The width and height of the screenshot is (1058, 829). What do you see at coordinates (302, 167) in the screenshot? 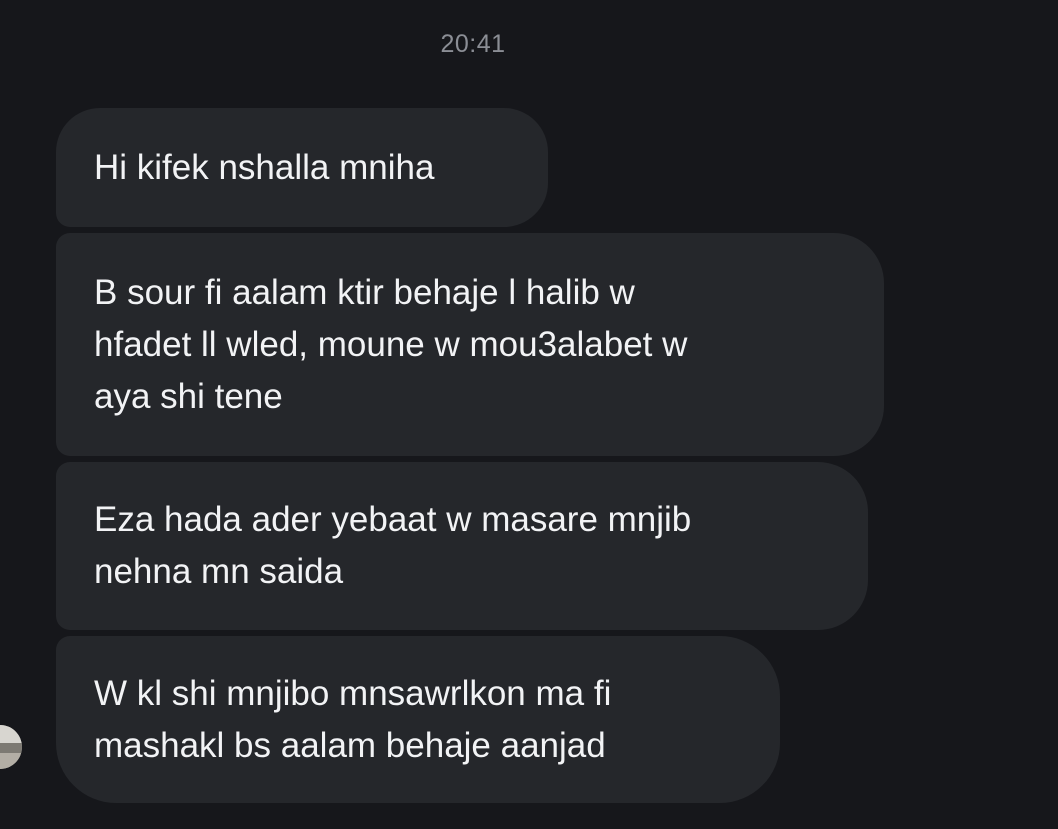
I see `message-bubble: Hi kifek nshalla mniha` at bounding box center [302, 167].